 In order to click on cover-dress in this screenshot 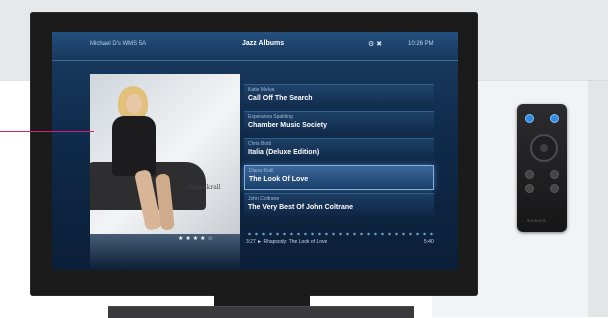, I will do `click(134, 146)`.